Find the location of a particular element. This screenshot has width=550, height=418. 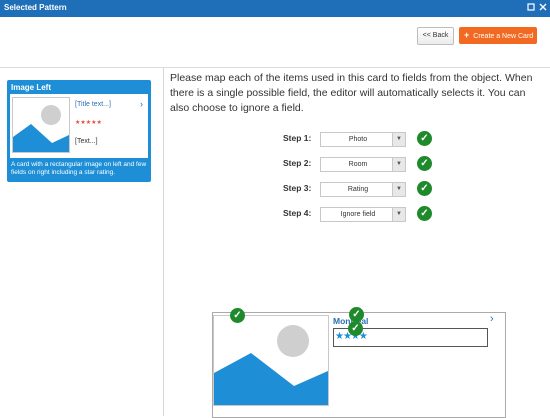

step-2-value: Room is located at coordinates (358, 164).